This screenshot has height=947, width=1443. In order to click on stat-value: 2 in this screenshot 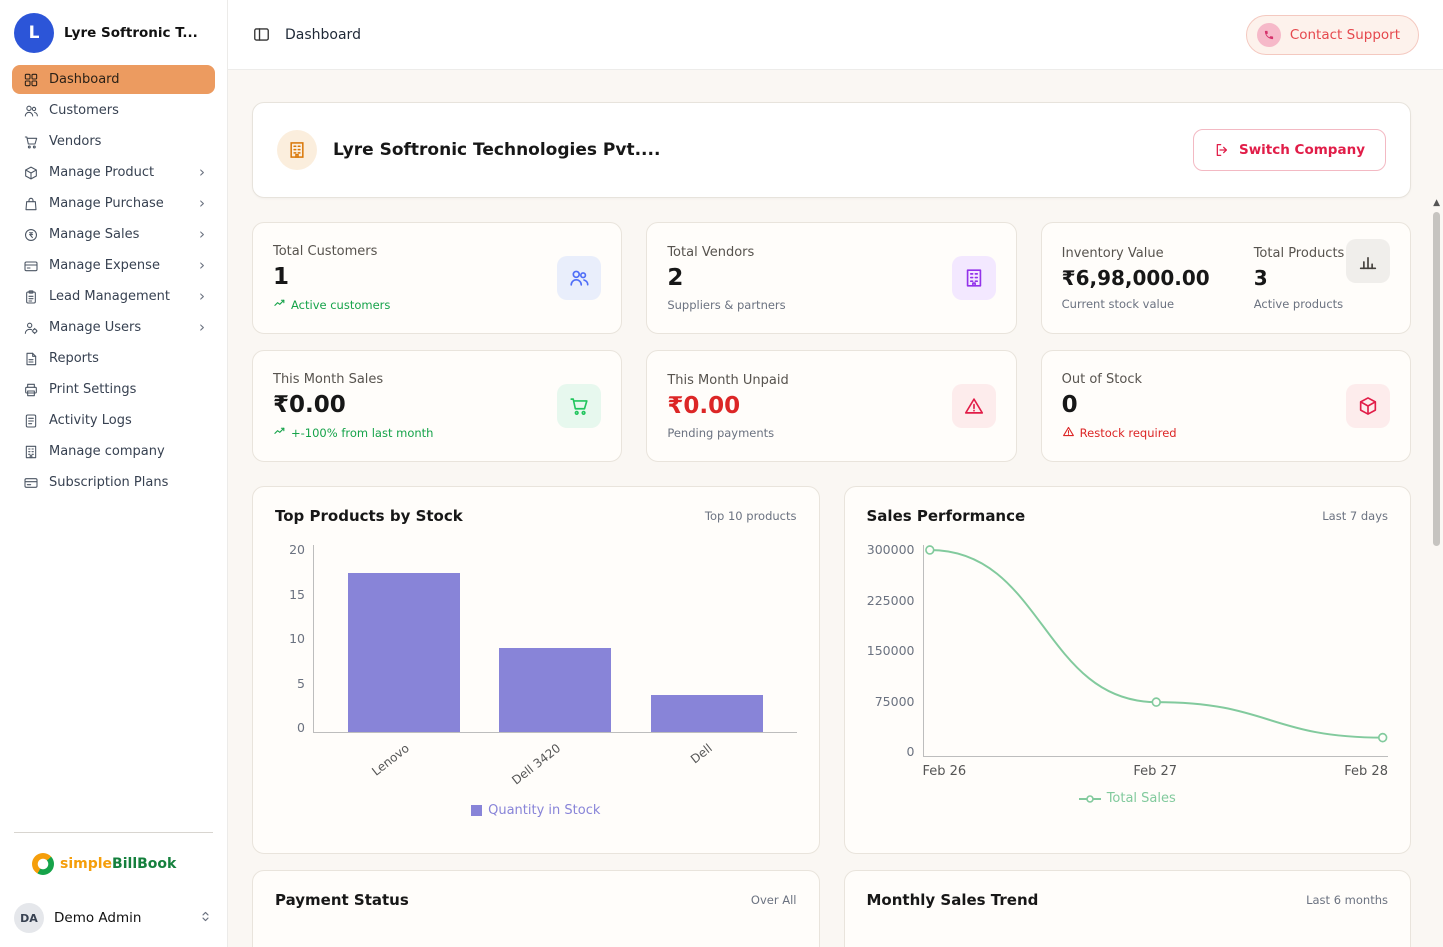, I will do `click(675, 277)`.